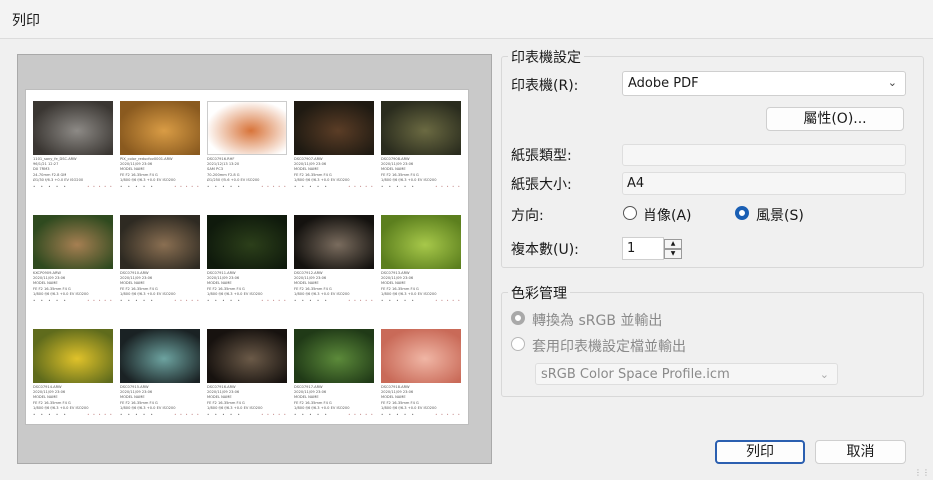 The image size is (933, 480). Describe the element at coordinates (546, 57) in the screenshot. I see `printer-settings-title: 印表機設定` at that location.